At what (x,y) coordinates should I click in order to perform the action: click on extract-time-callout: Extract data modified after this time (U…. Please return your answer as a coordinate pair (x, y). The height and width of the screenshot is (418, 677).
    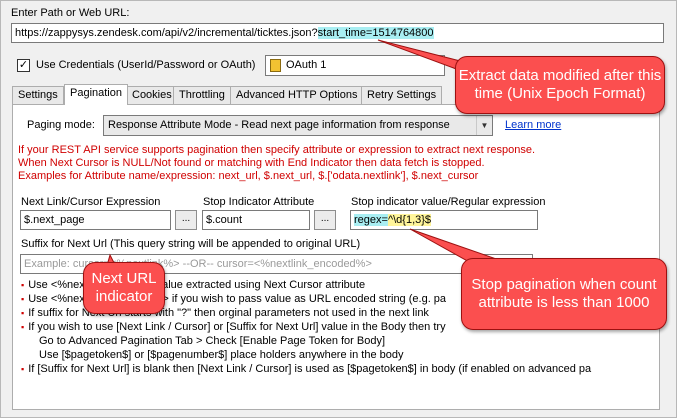
    Looking at the image, I should click on (560, 85).